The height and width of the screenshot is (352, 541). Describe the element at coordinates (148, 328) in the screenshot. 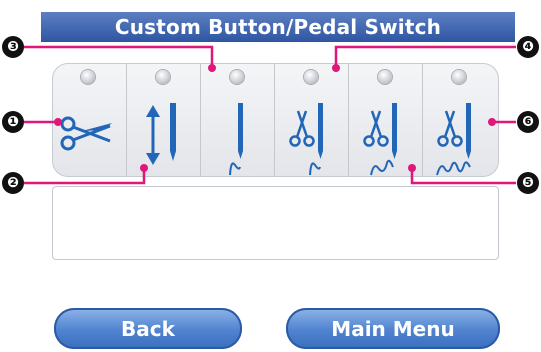

I see `back-button: Back` at that location.